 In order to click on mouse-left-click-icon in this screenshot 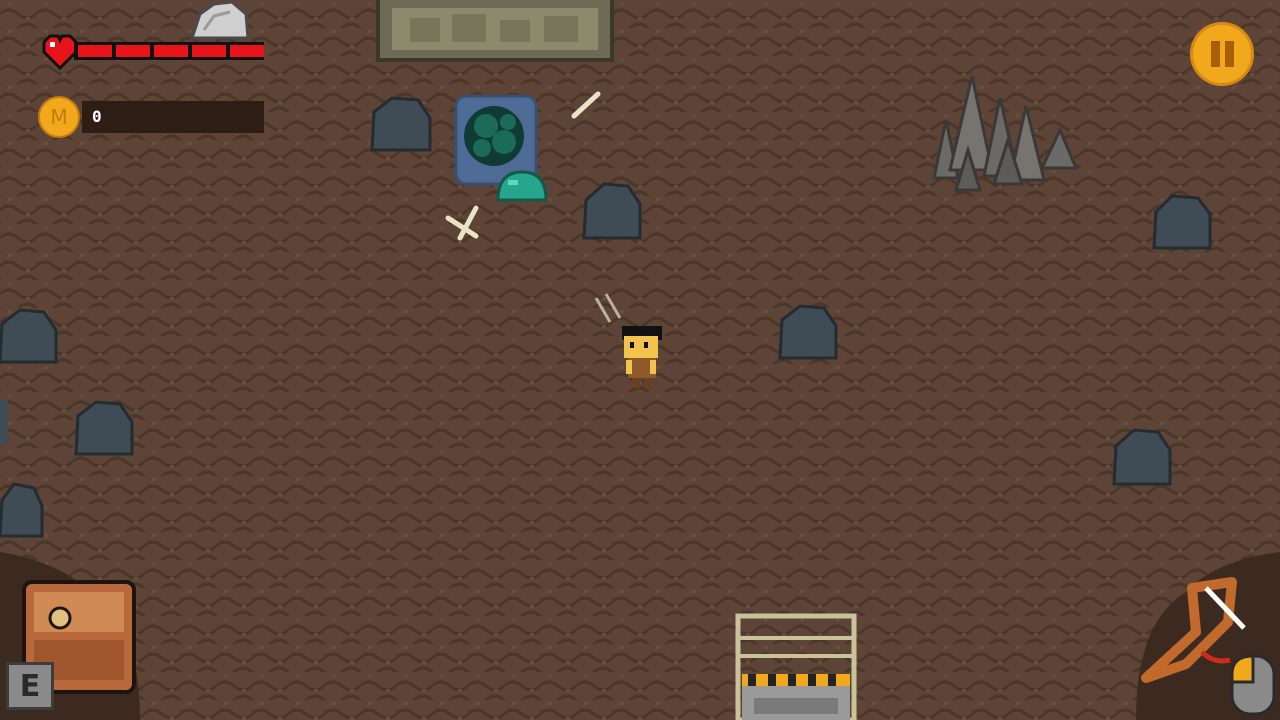, I will do `click(1253, 685)`.